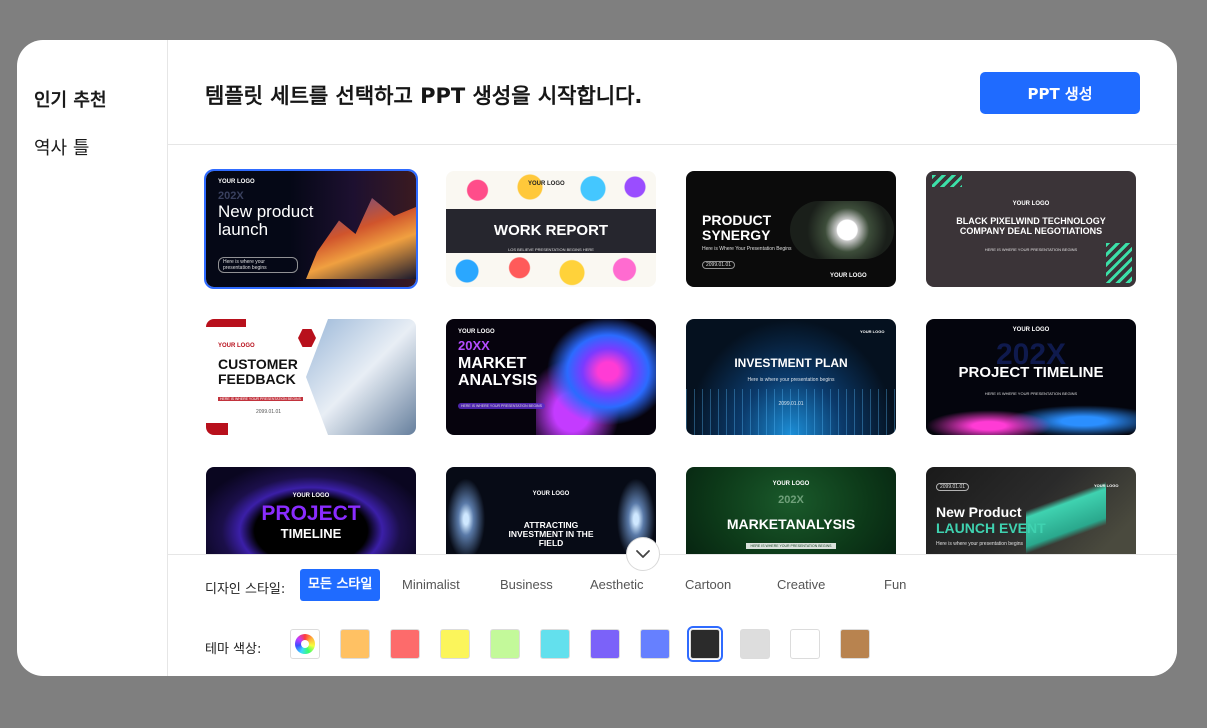 The image size is (1207, 728). Describe the element at coordinates (498, 372) in the screenshot. I see `card-title: MARKET ANALYSIS` at that location.